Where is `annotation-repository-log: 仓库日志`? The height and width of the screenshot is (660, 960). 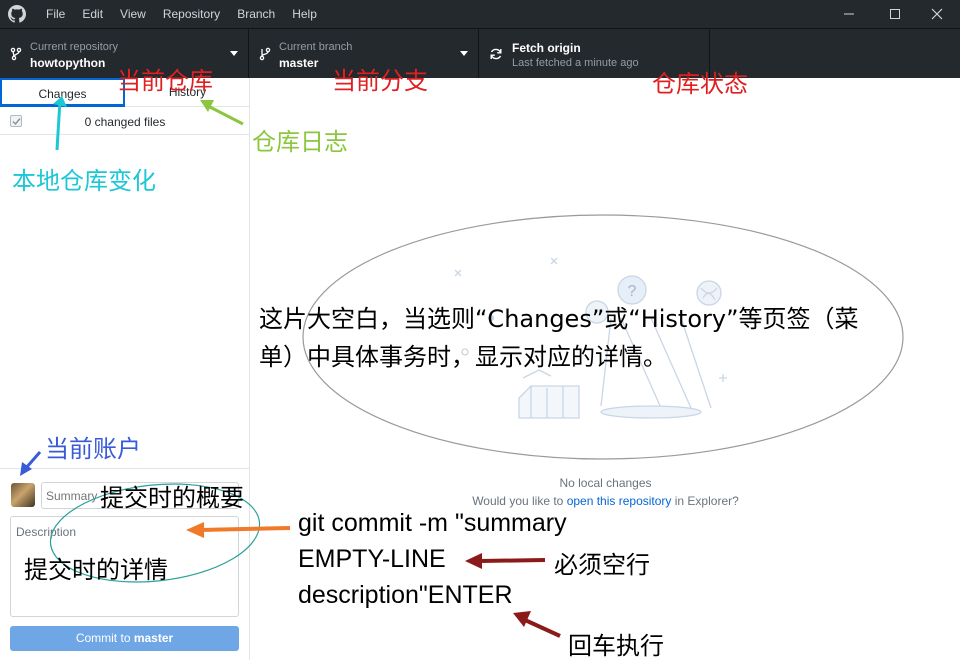 annotation-repository-log: 仓库日志 is located at coordinates (300, 142).